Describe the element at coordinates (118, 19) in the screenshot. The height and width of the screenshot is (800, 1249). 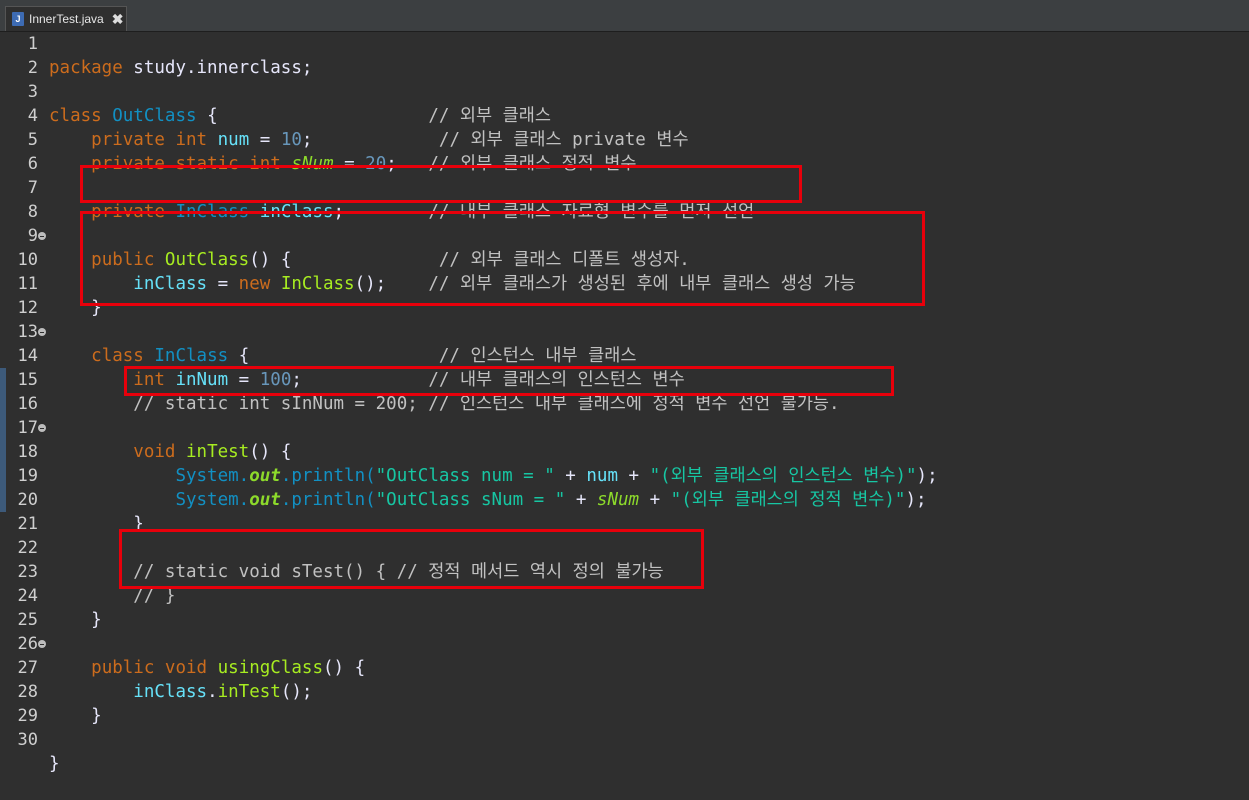
I see `close-icon: ✖` at that location.